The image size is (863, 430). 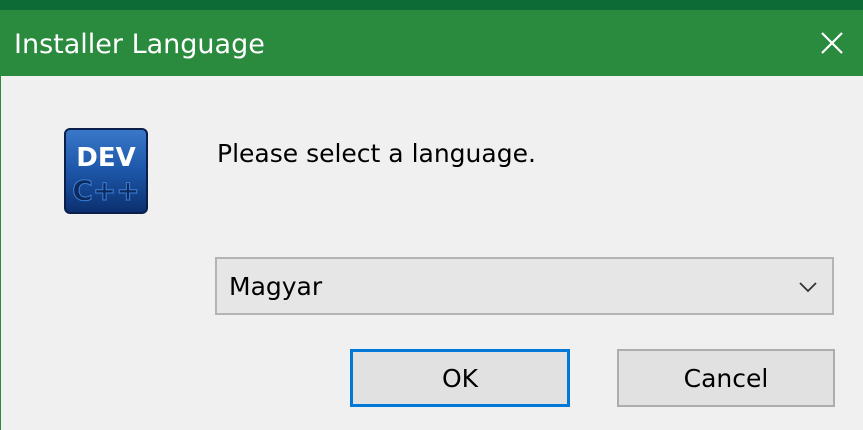 What do you see at coordinates (524, 286) in the screenshot?
I see `language-select: Magyar` at bounding box center [524, 286].